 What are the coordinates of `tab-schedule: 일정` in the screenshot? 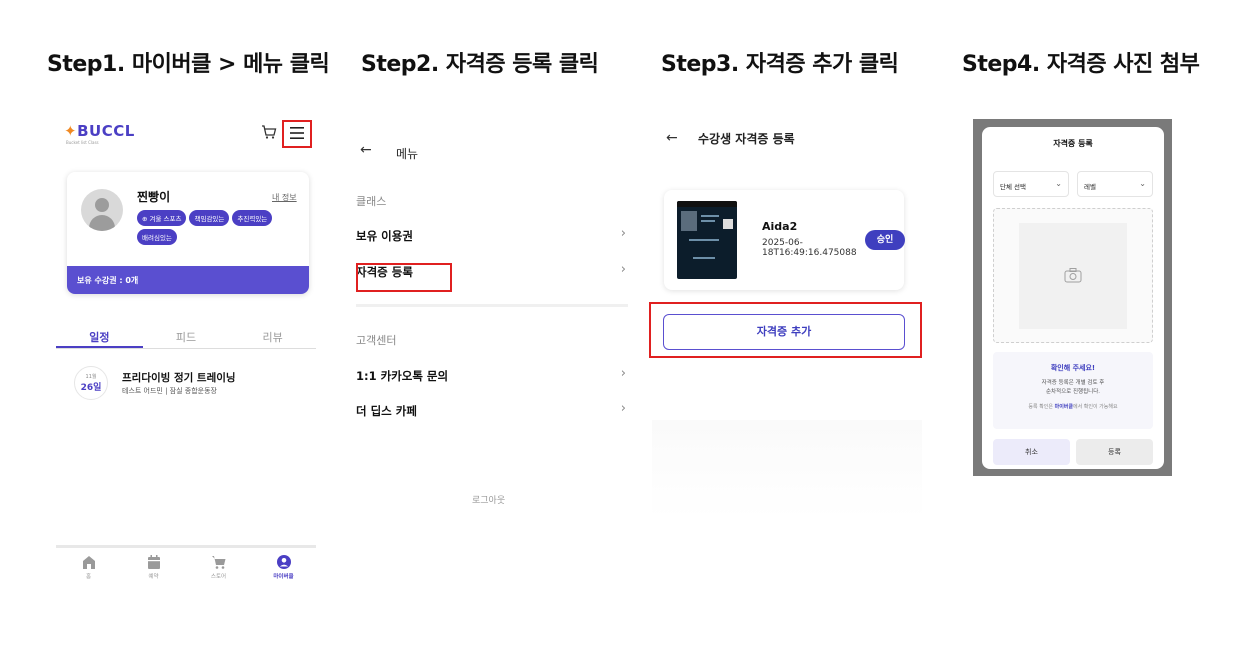 It's located at (99, 338).